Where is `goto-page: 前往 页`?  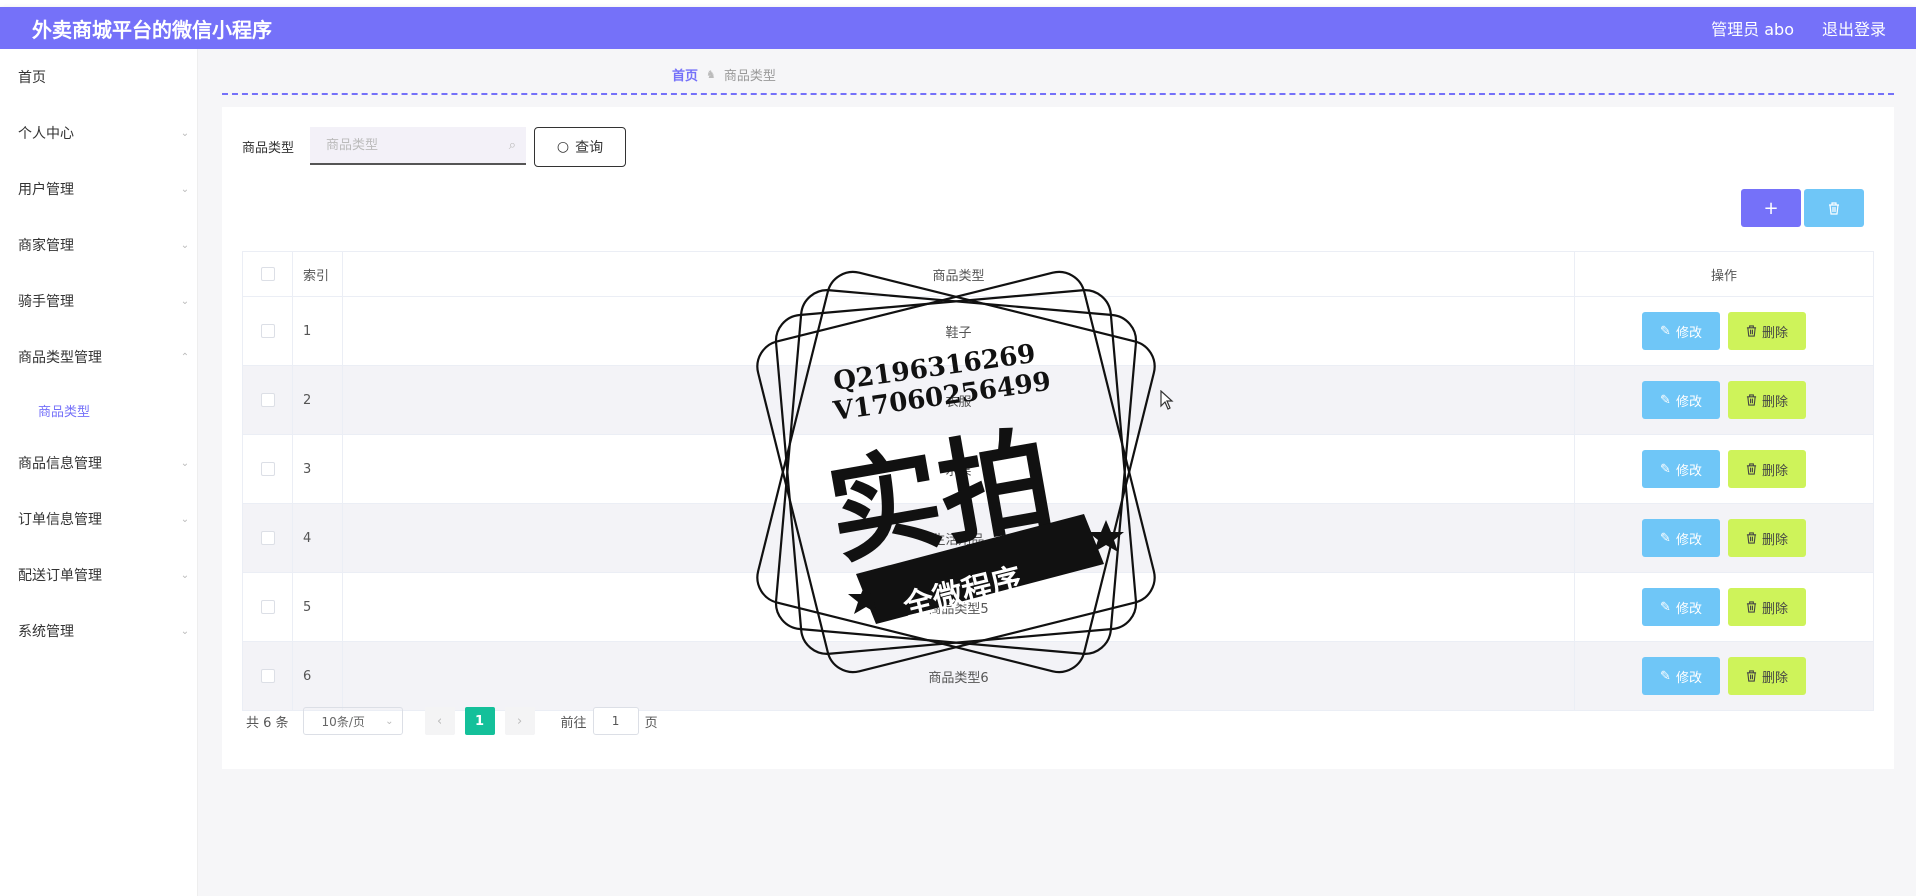 goto-page: 前往 页 is located at coordinates (609, 721).